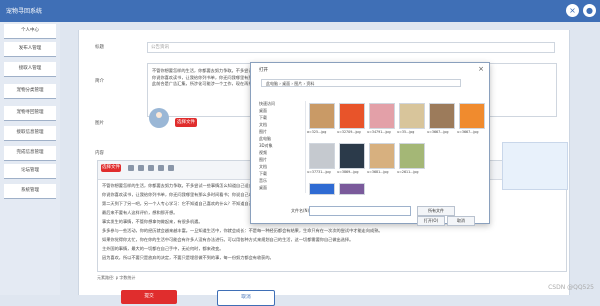  Describe the element at coordinates (30, 49) in the screenshot. I see `sidebar-item-publisher: 发布人管理` at that location.